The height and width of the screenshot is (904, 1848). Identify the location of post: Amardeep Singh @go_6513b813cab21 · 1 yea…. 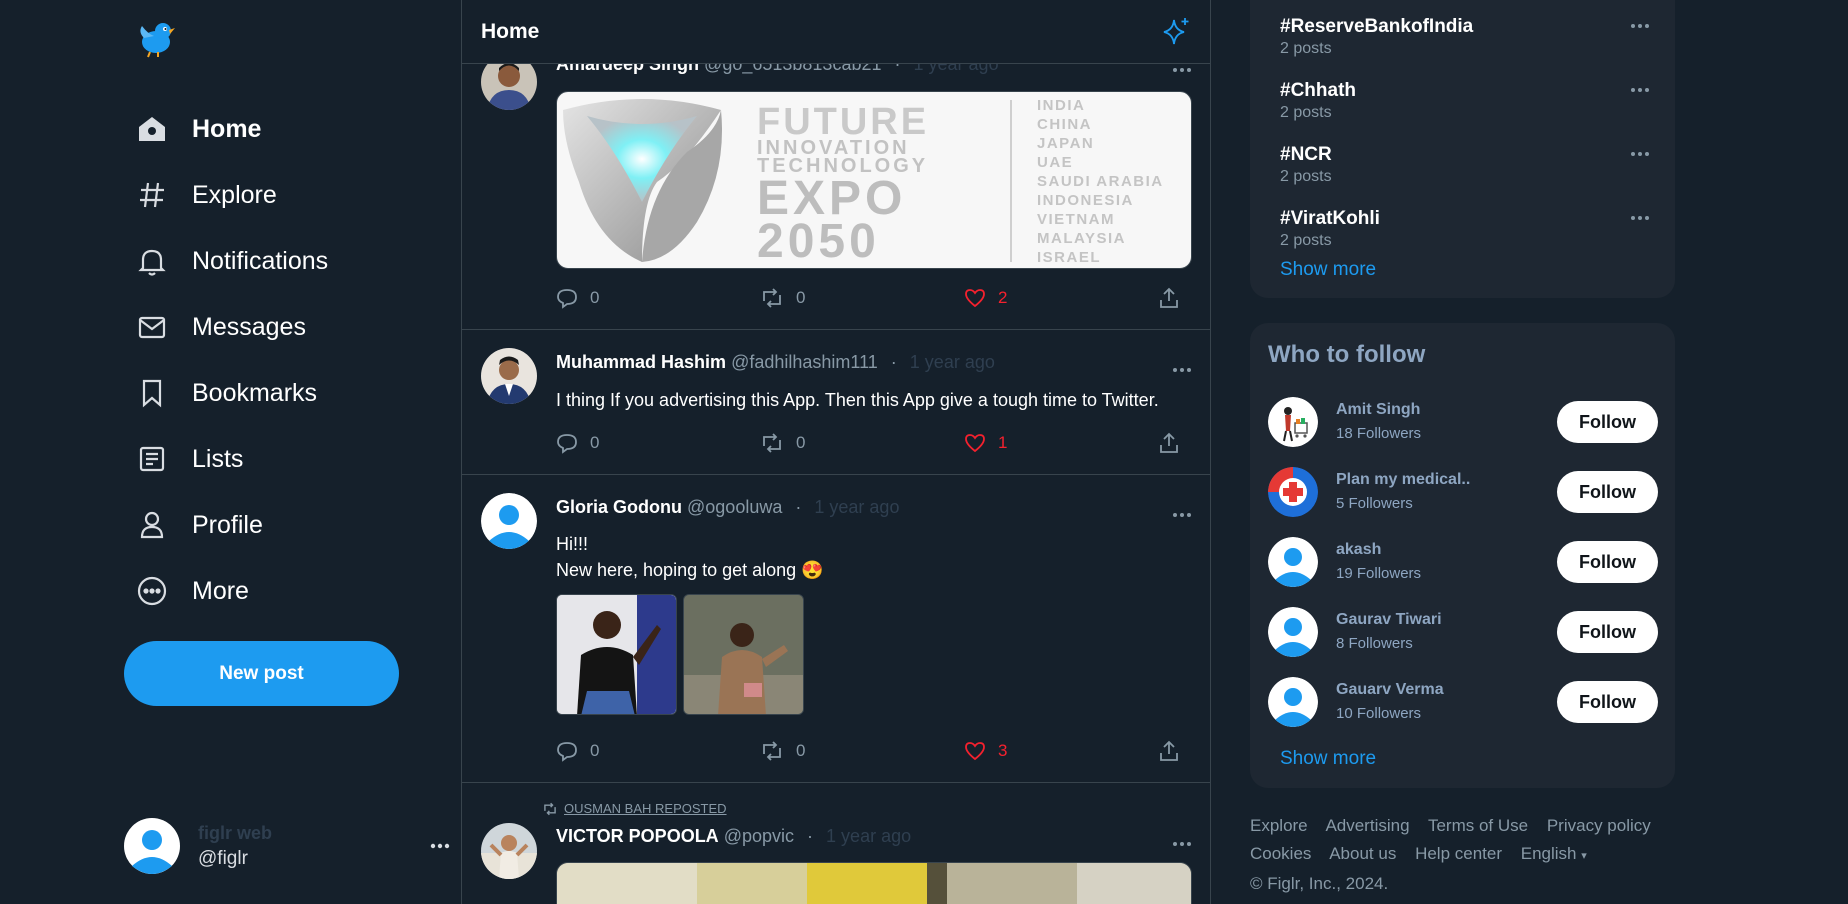
(836, 182).